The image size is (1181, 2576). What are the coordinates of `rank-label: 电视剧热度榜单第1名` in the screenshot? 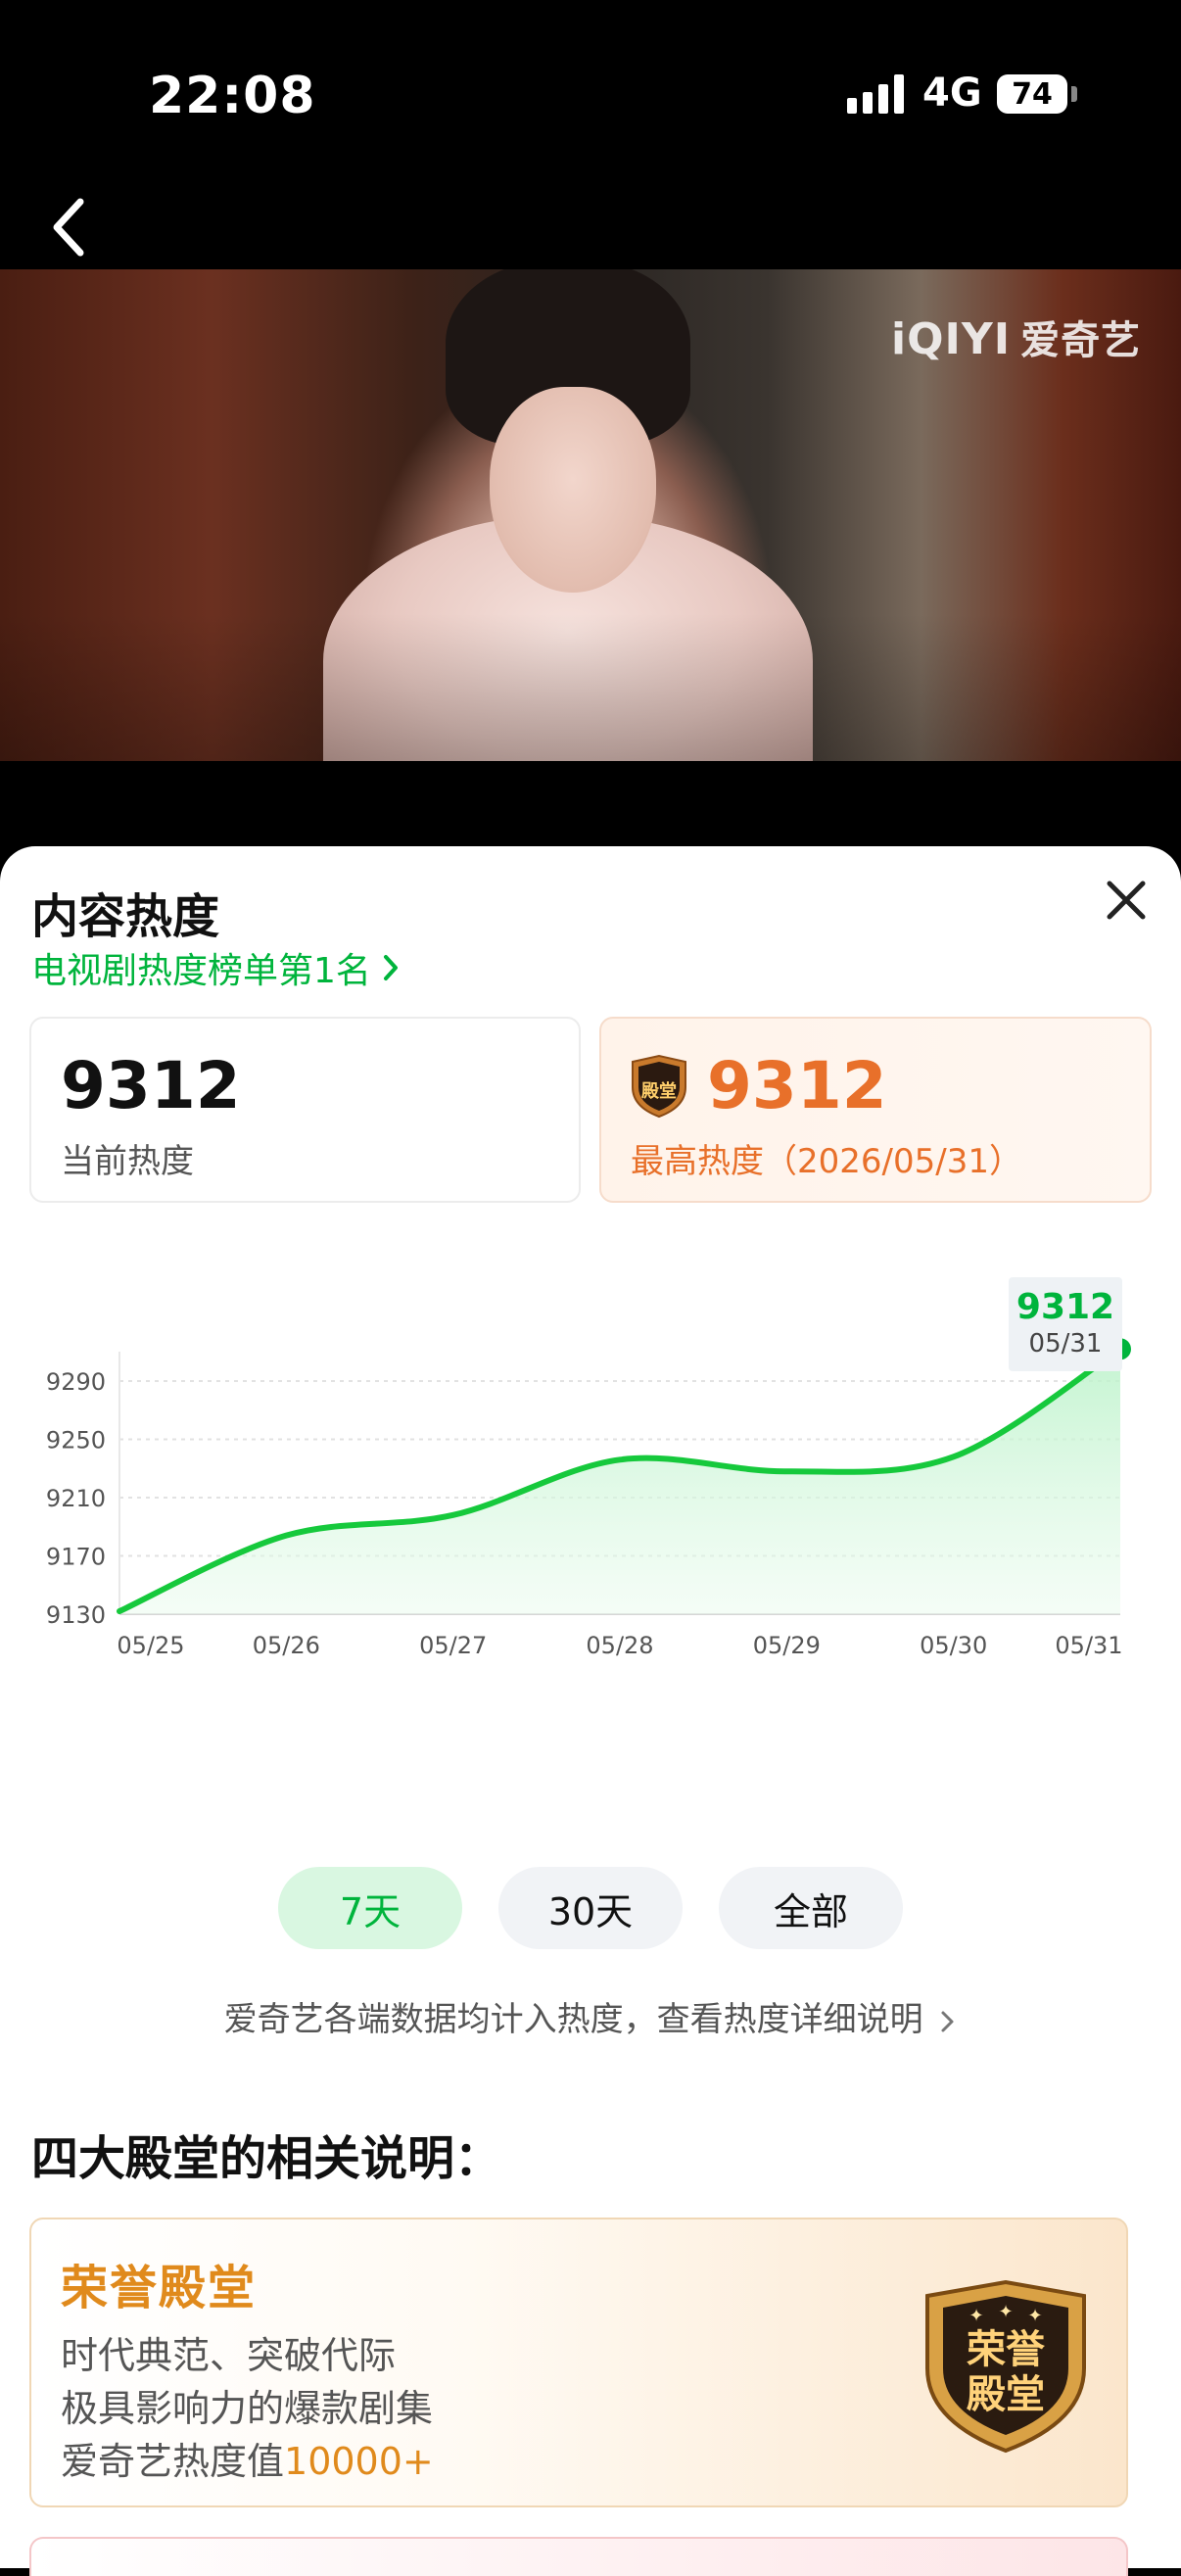 It's located at (201, 971).